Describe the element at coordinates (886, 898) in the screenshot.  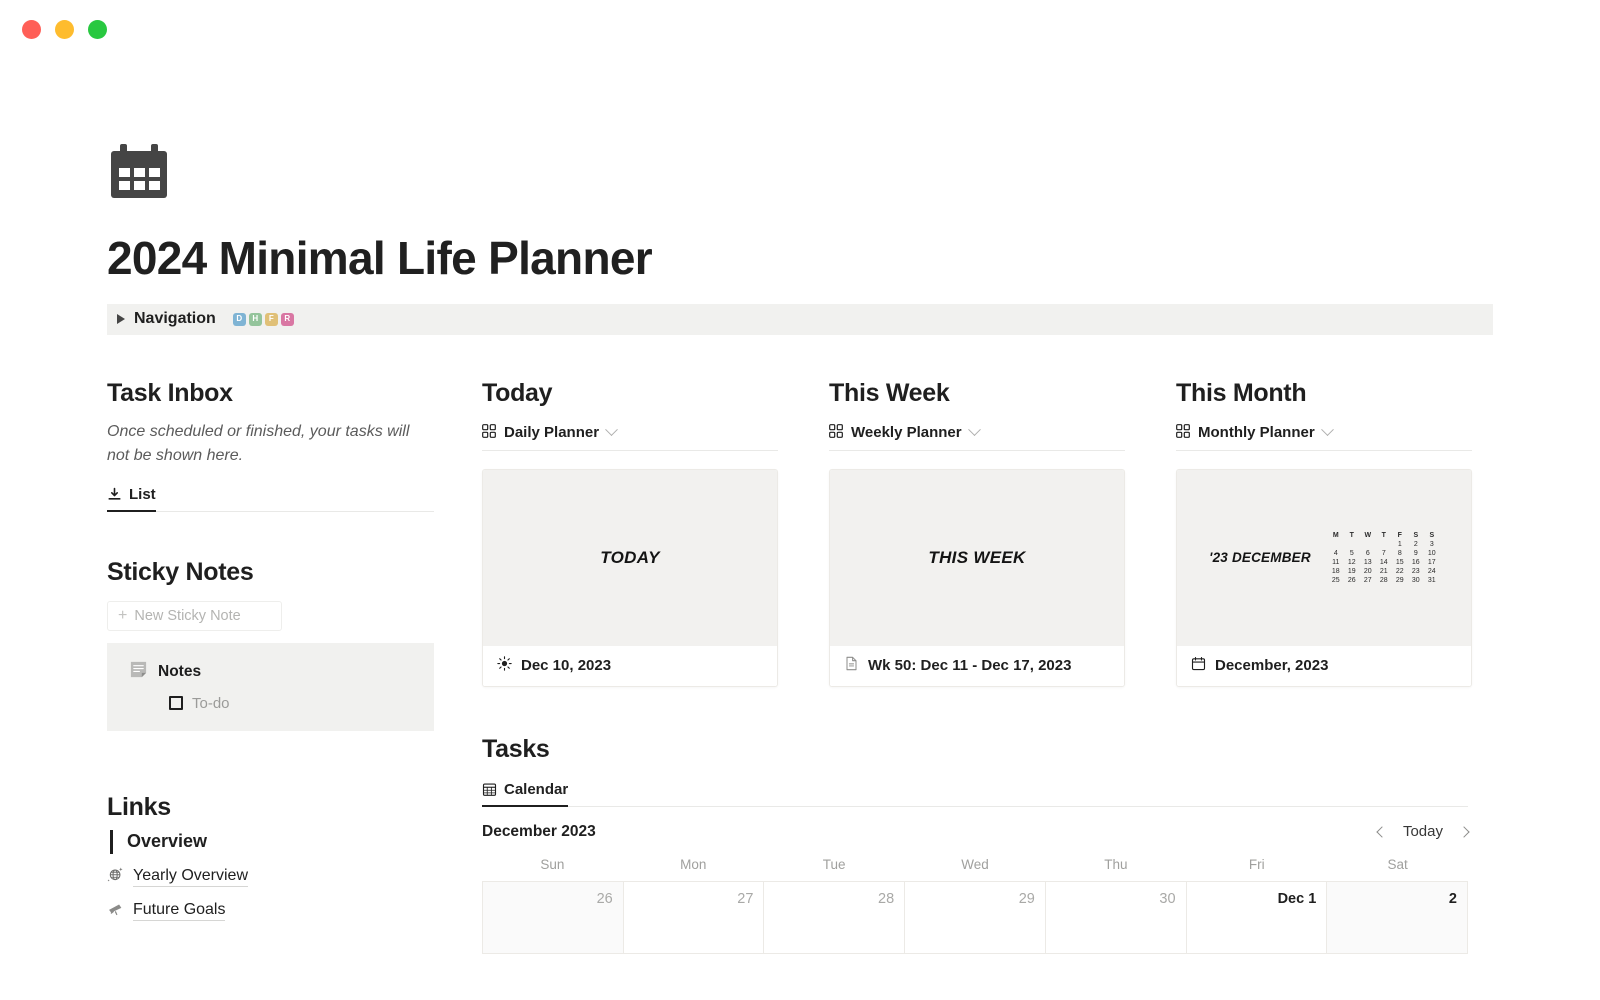
I see `calendar-day-number: 28` at that location.